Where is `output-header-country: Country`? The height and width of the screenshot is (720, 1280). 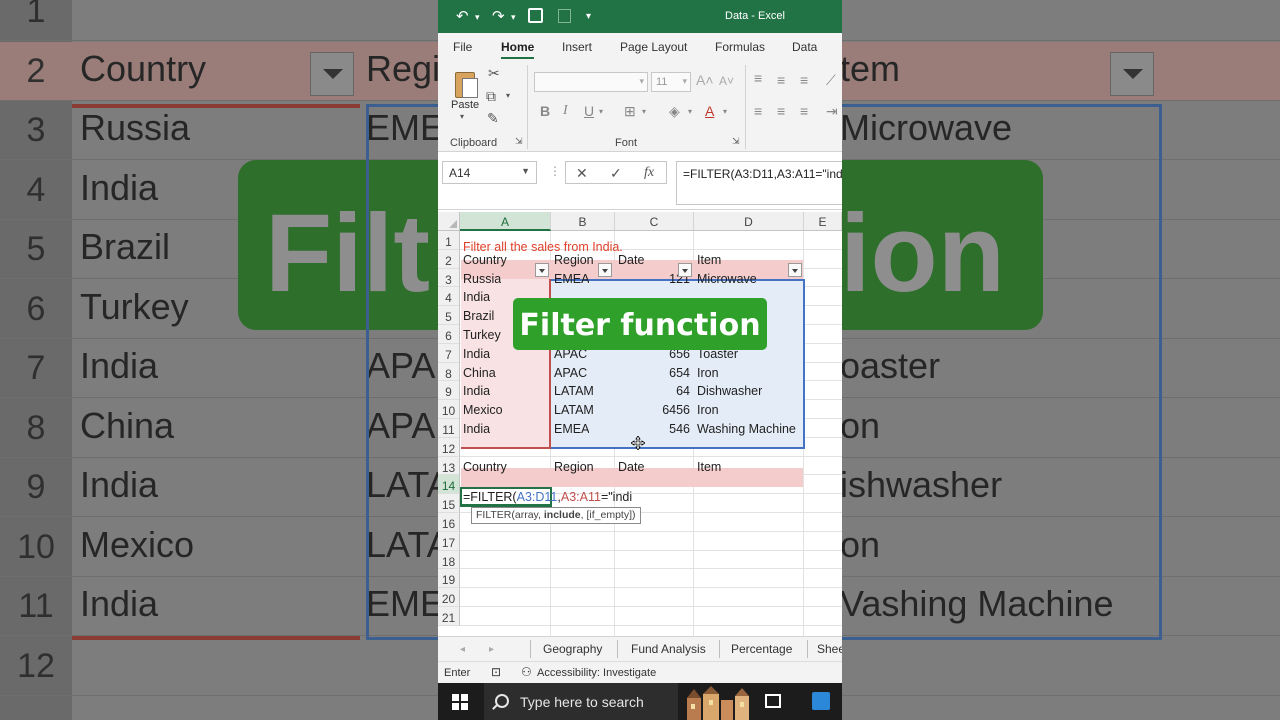 output-header-country: Country is located at coordinates (485, 467).